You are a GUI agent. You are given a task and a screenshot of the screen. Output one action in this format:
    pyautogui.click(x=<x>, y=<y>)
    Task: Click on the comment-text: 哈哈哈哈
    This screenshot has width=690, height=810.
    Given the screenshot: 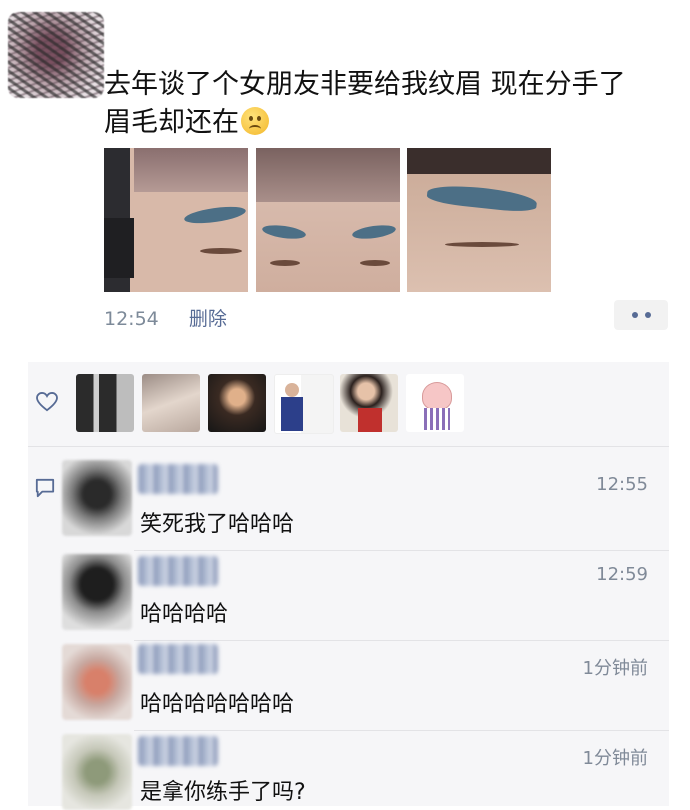 What is the action you would take?
    pyautogui.click(x=184, y=614)
    